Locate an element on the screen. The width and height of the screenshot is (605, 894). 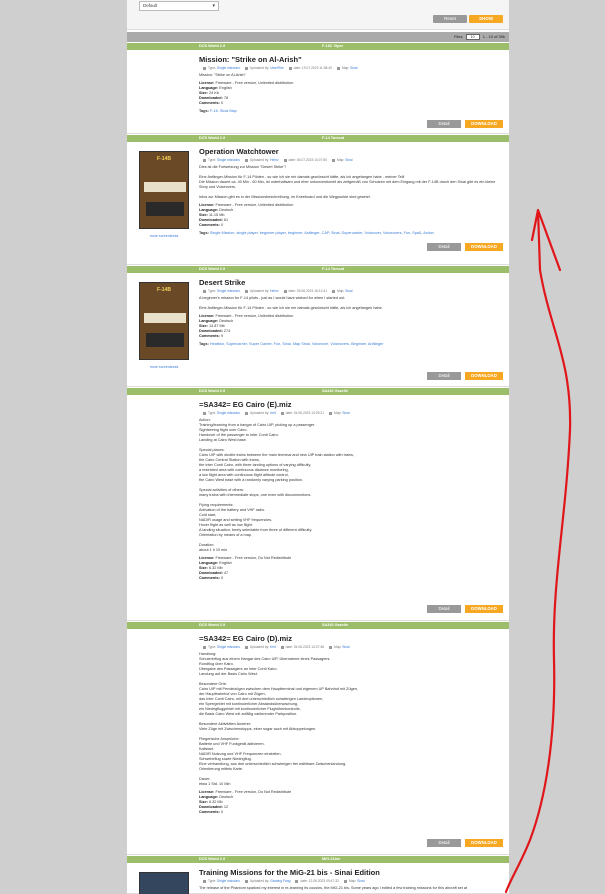
pagination-bar: Files 10 1 - 10 of 39k is located at coordinates (318, 37).